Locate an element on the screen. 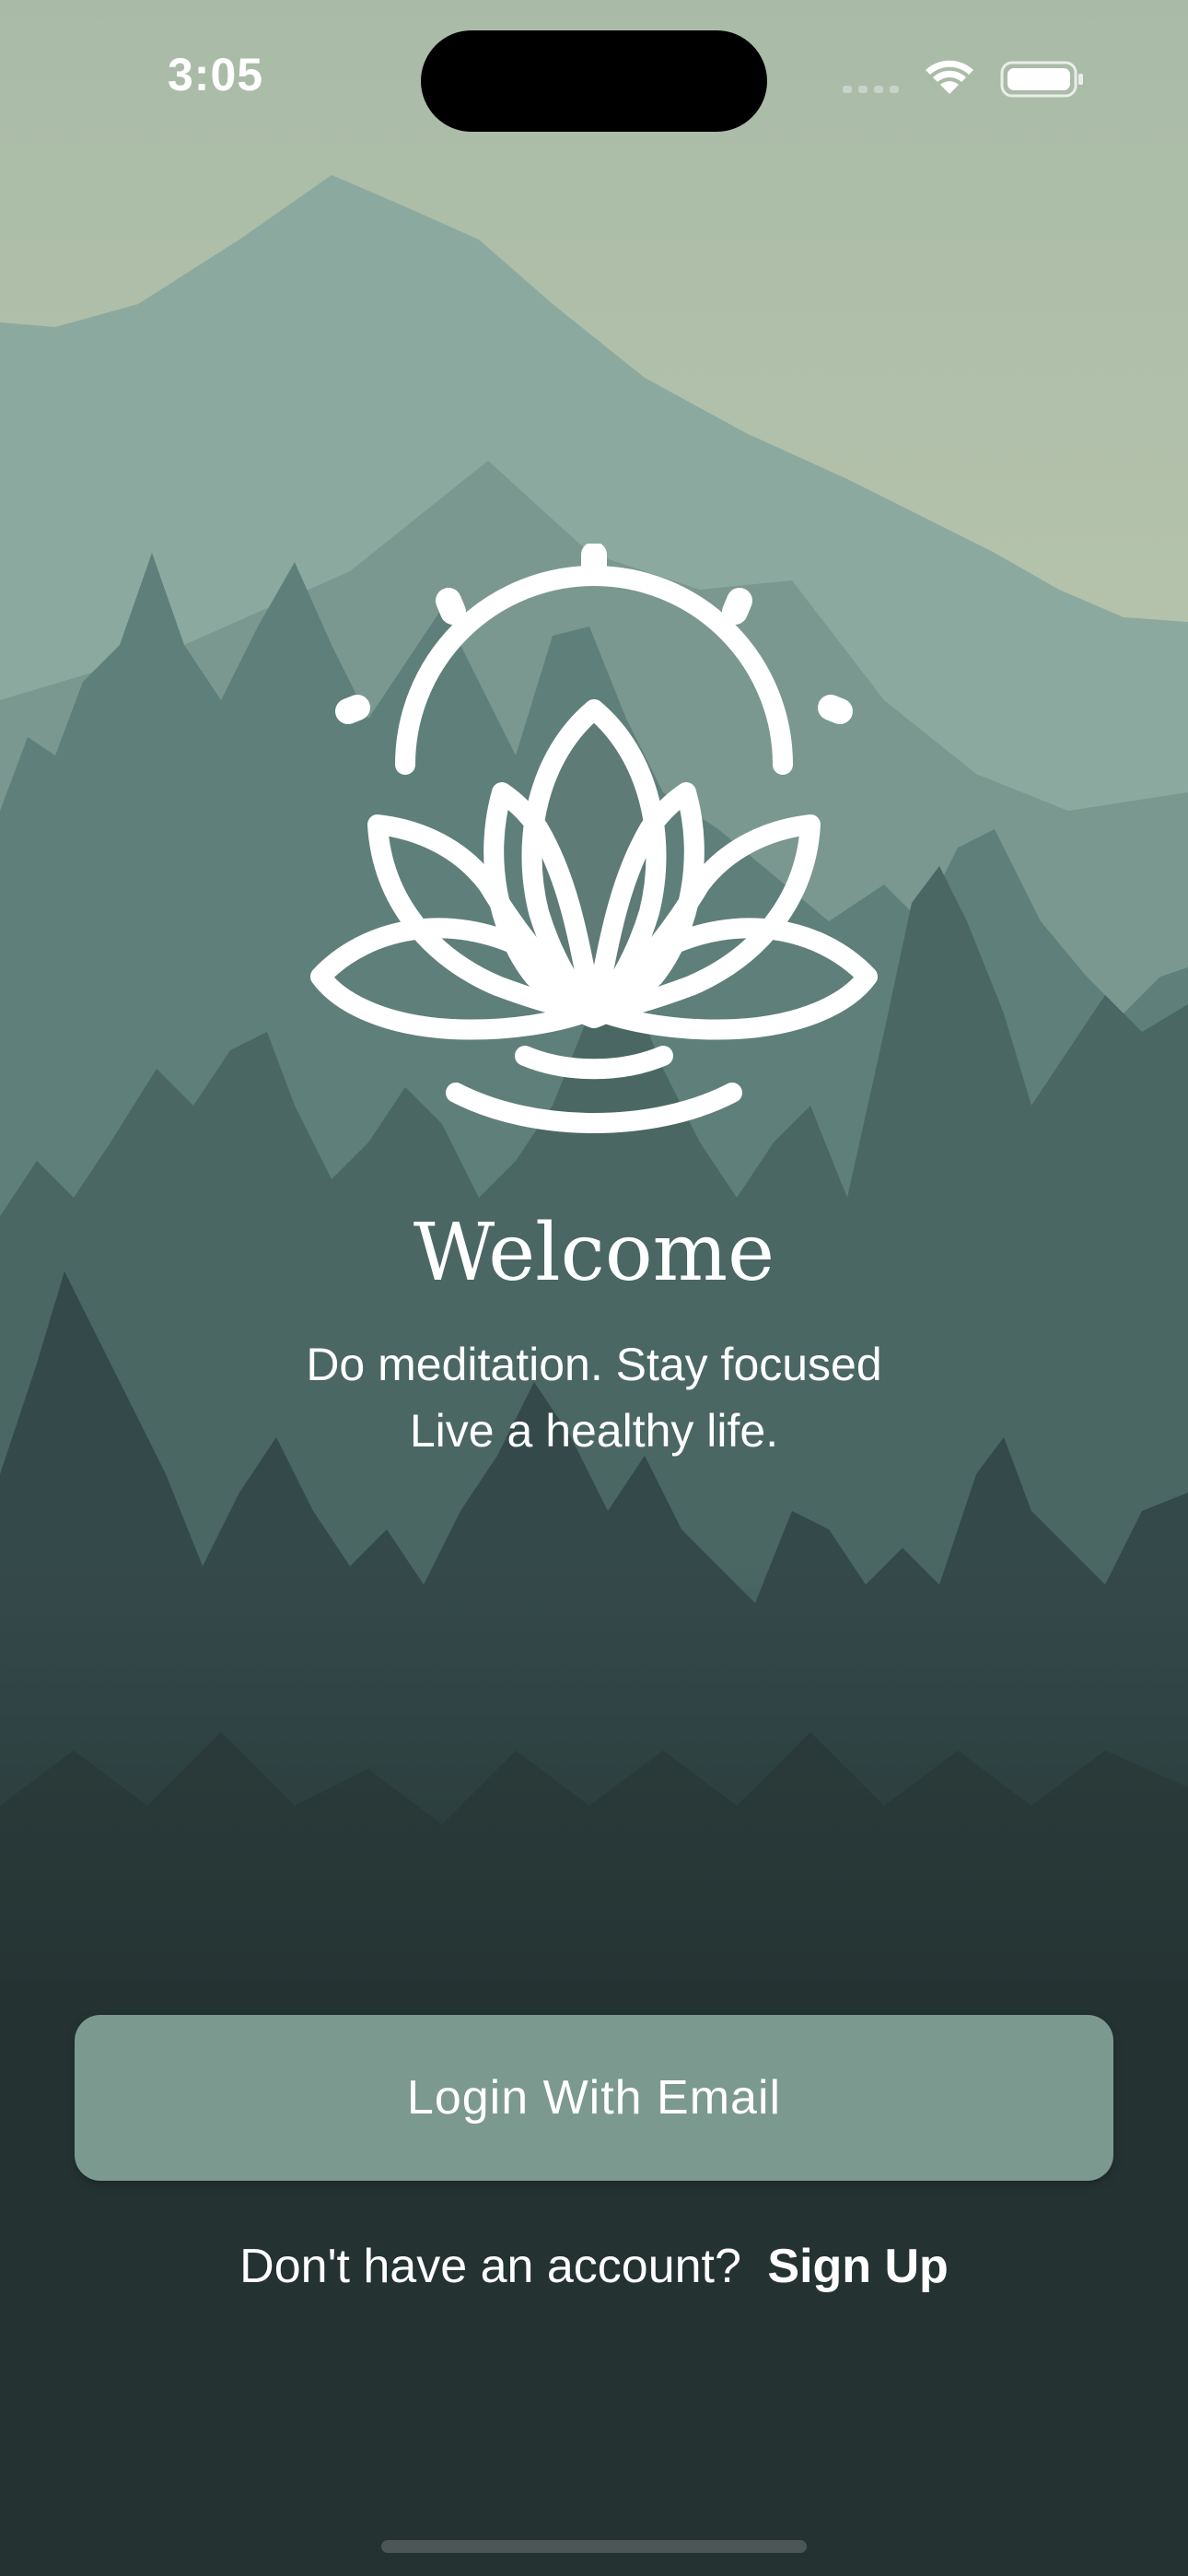  battery-icon is located at coordinates (1041, 79).